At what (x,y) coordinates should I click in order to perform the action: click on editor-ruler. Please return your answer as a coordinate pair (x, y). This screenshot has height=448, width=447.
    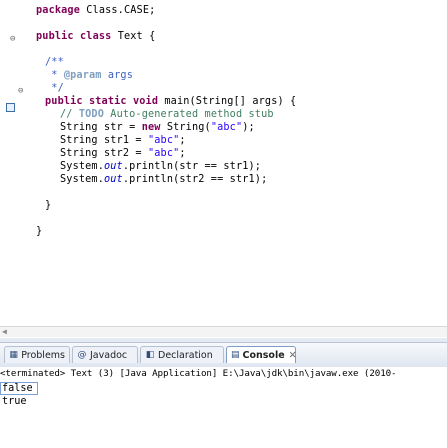
    Looking at the image, I should click on (15, 169).